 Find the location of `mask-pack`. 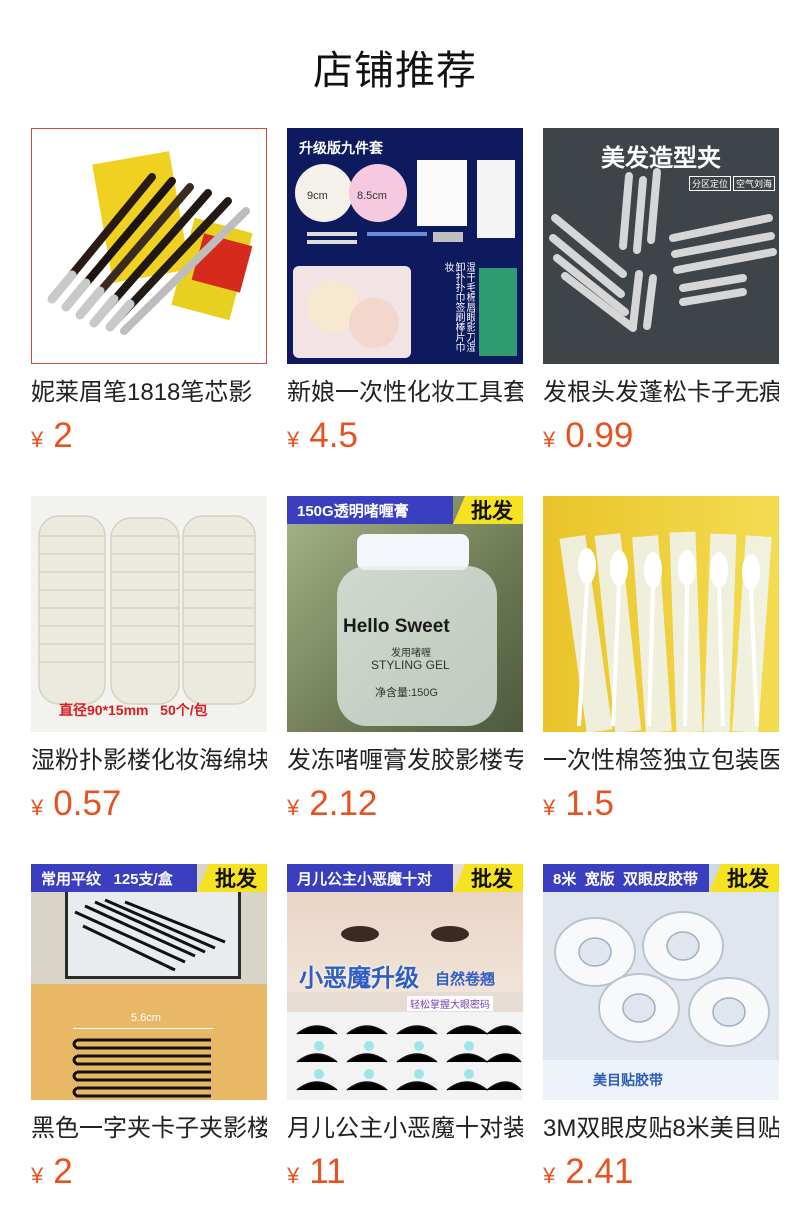

mask-pack is located at coordinates (498, 312).